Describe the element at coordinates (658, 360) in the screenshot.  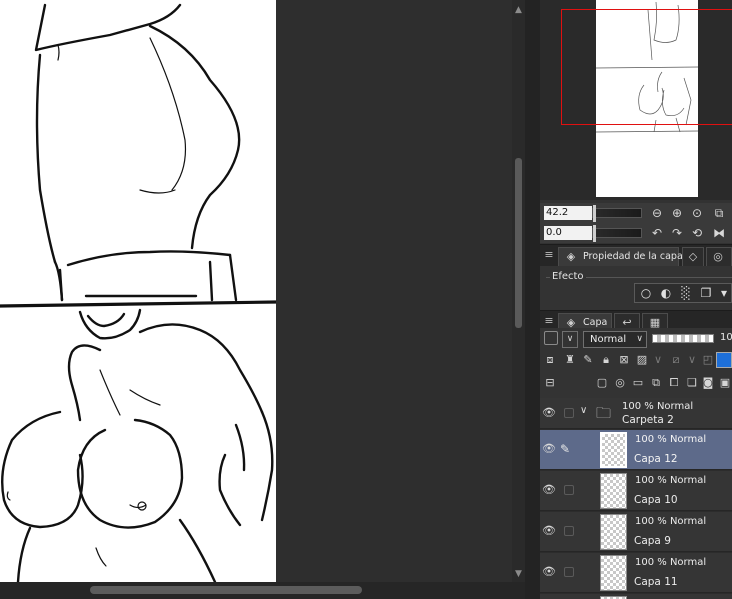
I see `mask-options-icon: ∨` at that location.